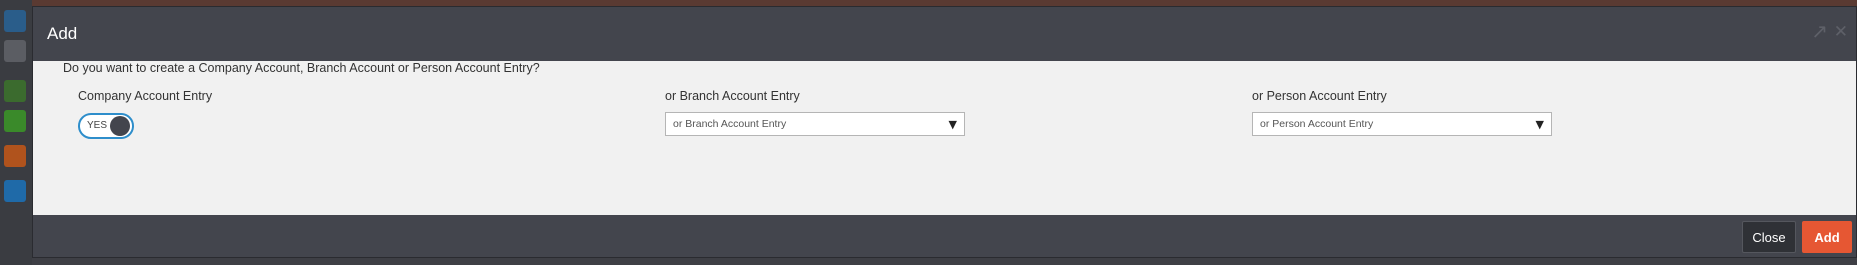 This screenshot has height=265, width=1857. What do you see at coordinates (15, 51) in the screenshot?
I see `background-user-icon` at bounding box center [15, 51].